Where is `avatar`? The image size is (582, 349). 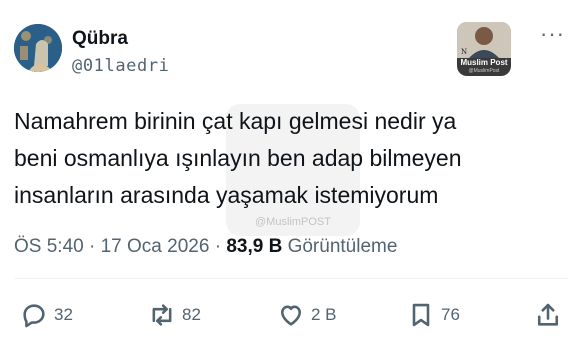 avatar is located at coordinates (38, 48).